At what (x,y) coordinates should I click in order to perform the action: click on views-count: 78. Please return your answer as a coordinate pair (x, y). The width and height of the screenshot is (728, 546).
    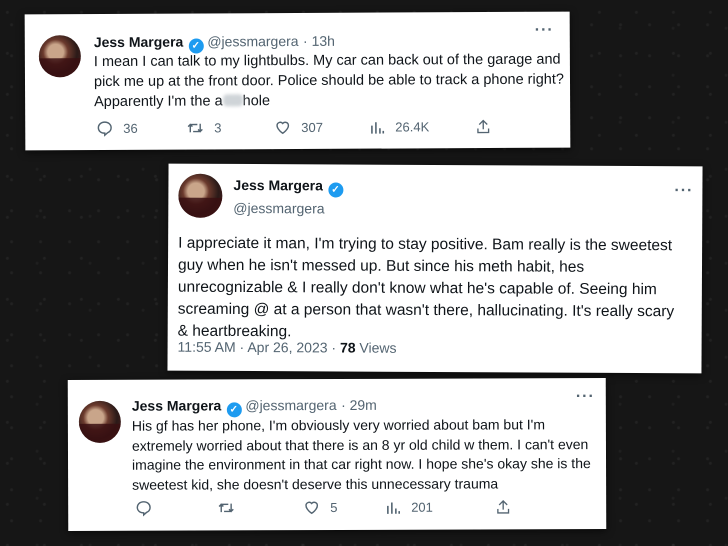
    Looking at the image, I should click on (347, 347).